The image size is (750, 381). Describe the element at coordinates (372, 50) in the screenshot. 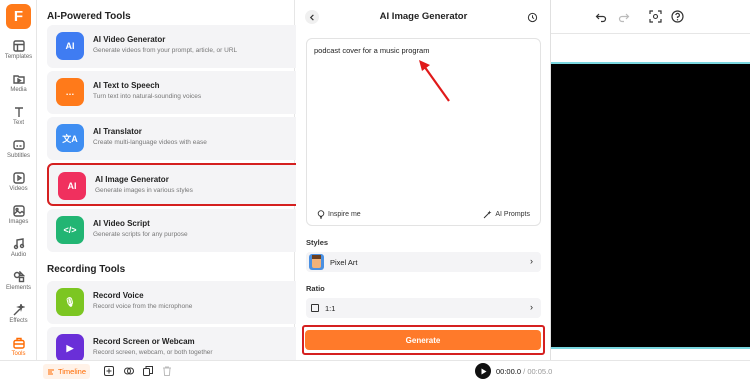

I see `prompt-text: podcast cover for a music program` at that location.